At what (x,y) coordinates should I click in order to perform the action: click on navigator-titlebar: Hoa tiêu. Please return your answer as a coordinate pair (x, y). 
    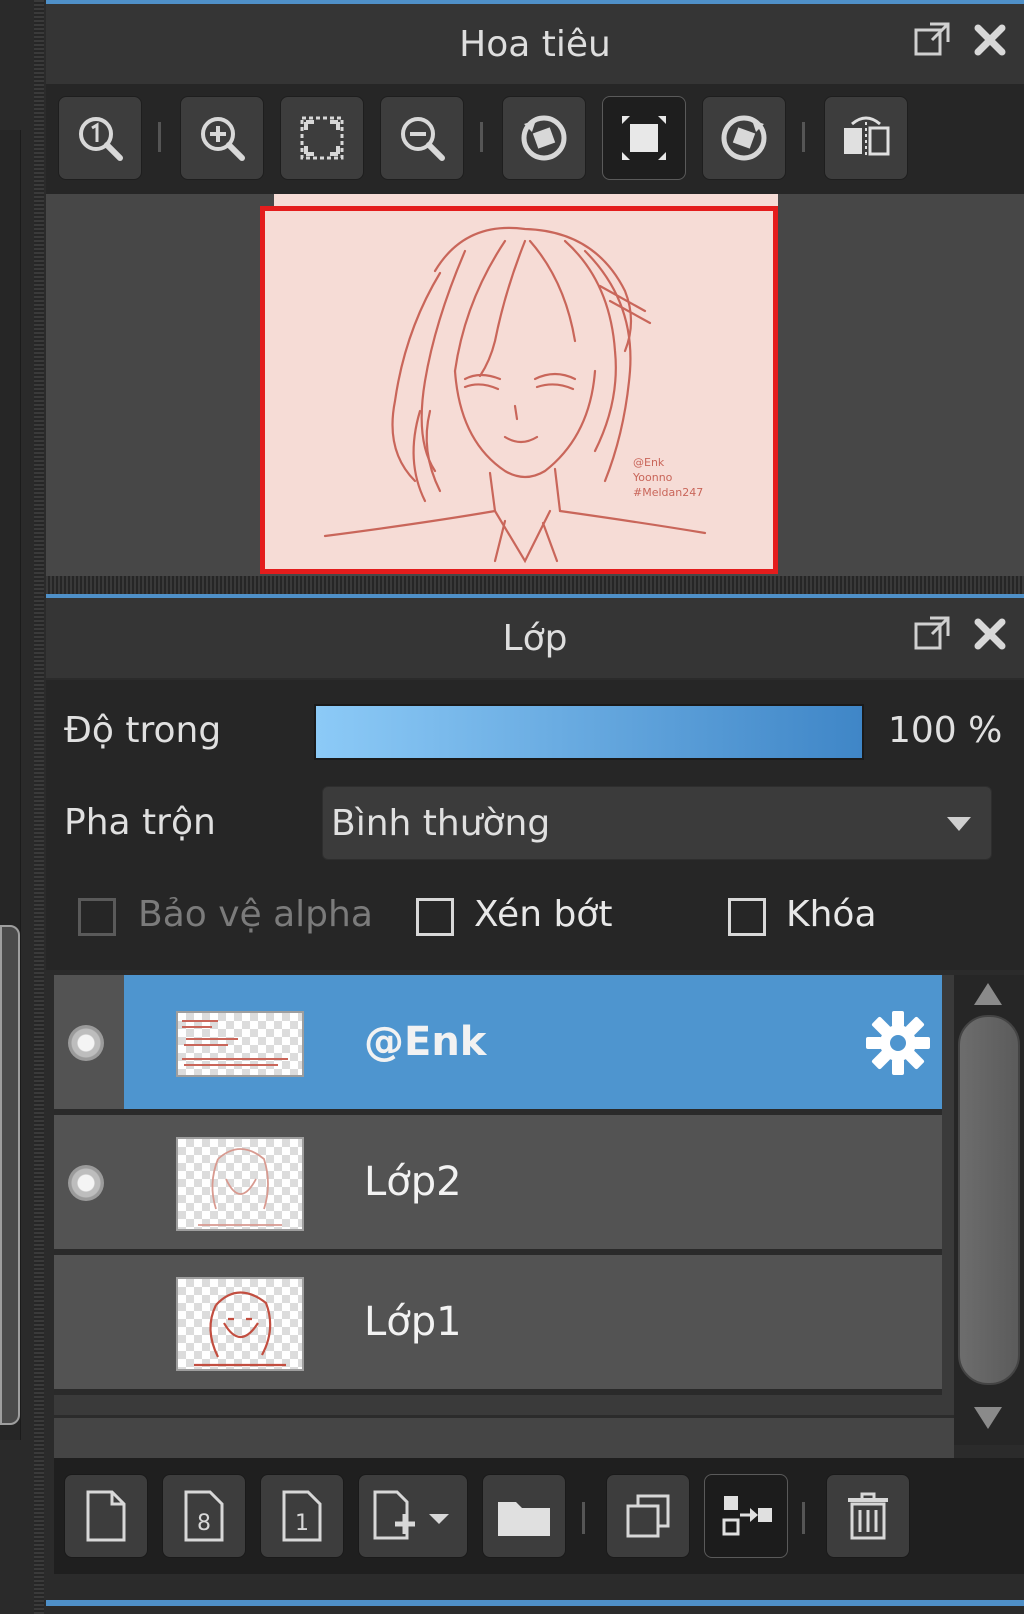
    Looking at the image, I should click on (535, 44).